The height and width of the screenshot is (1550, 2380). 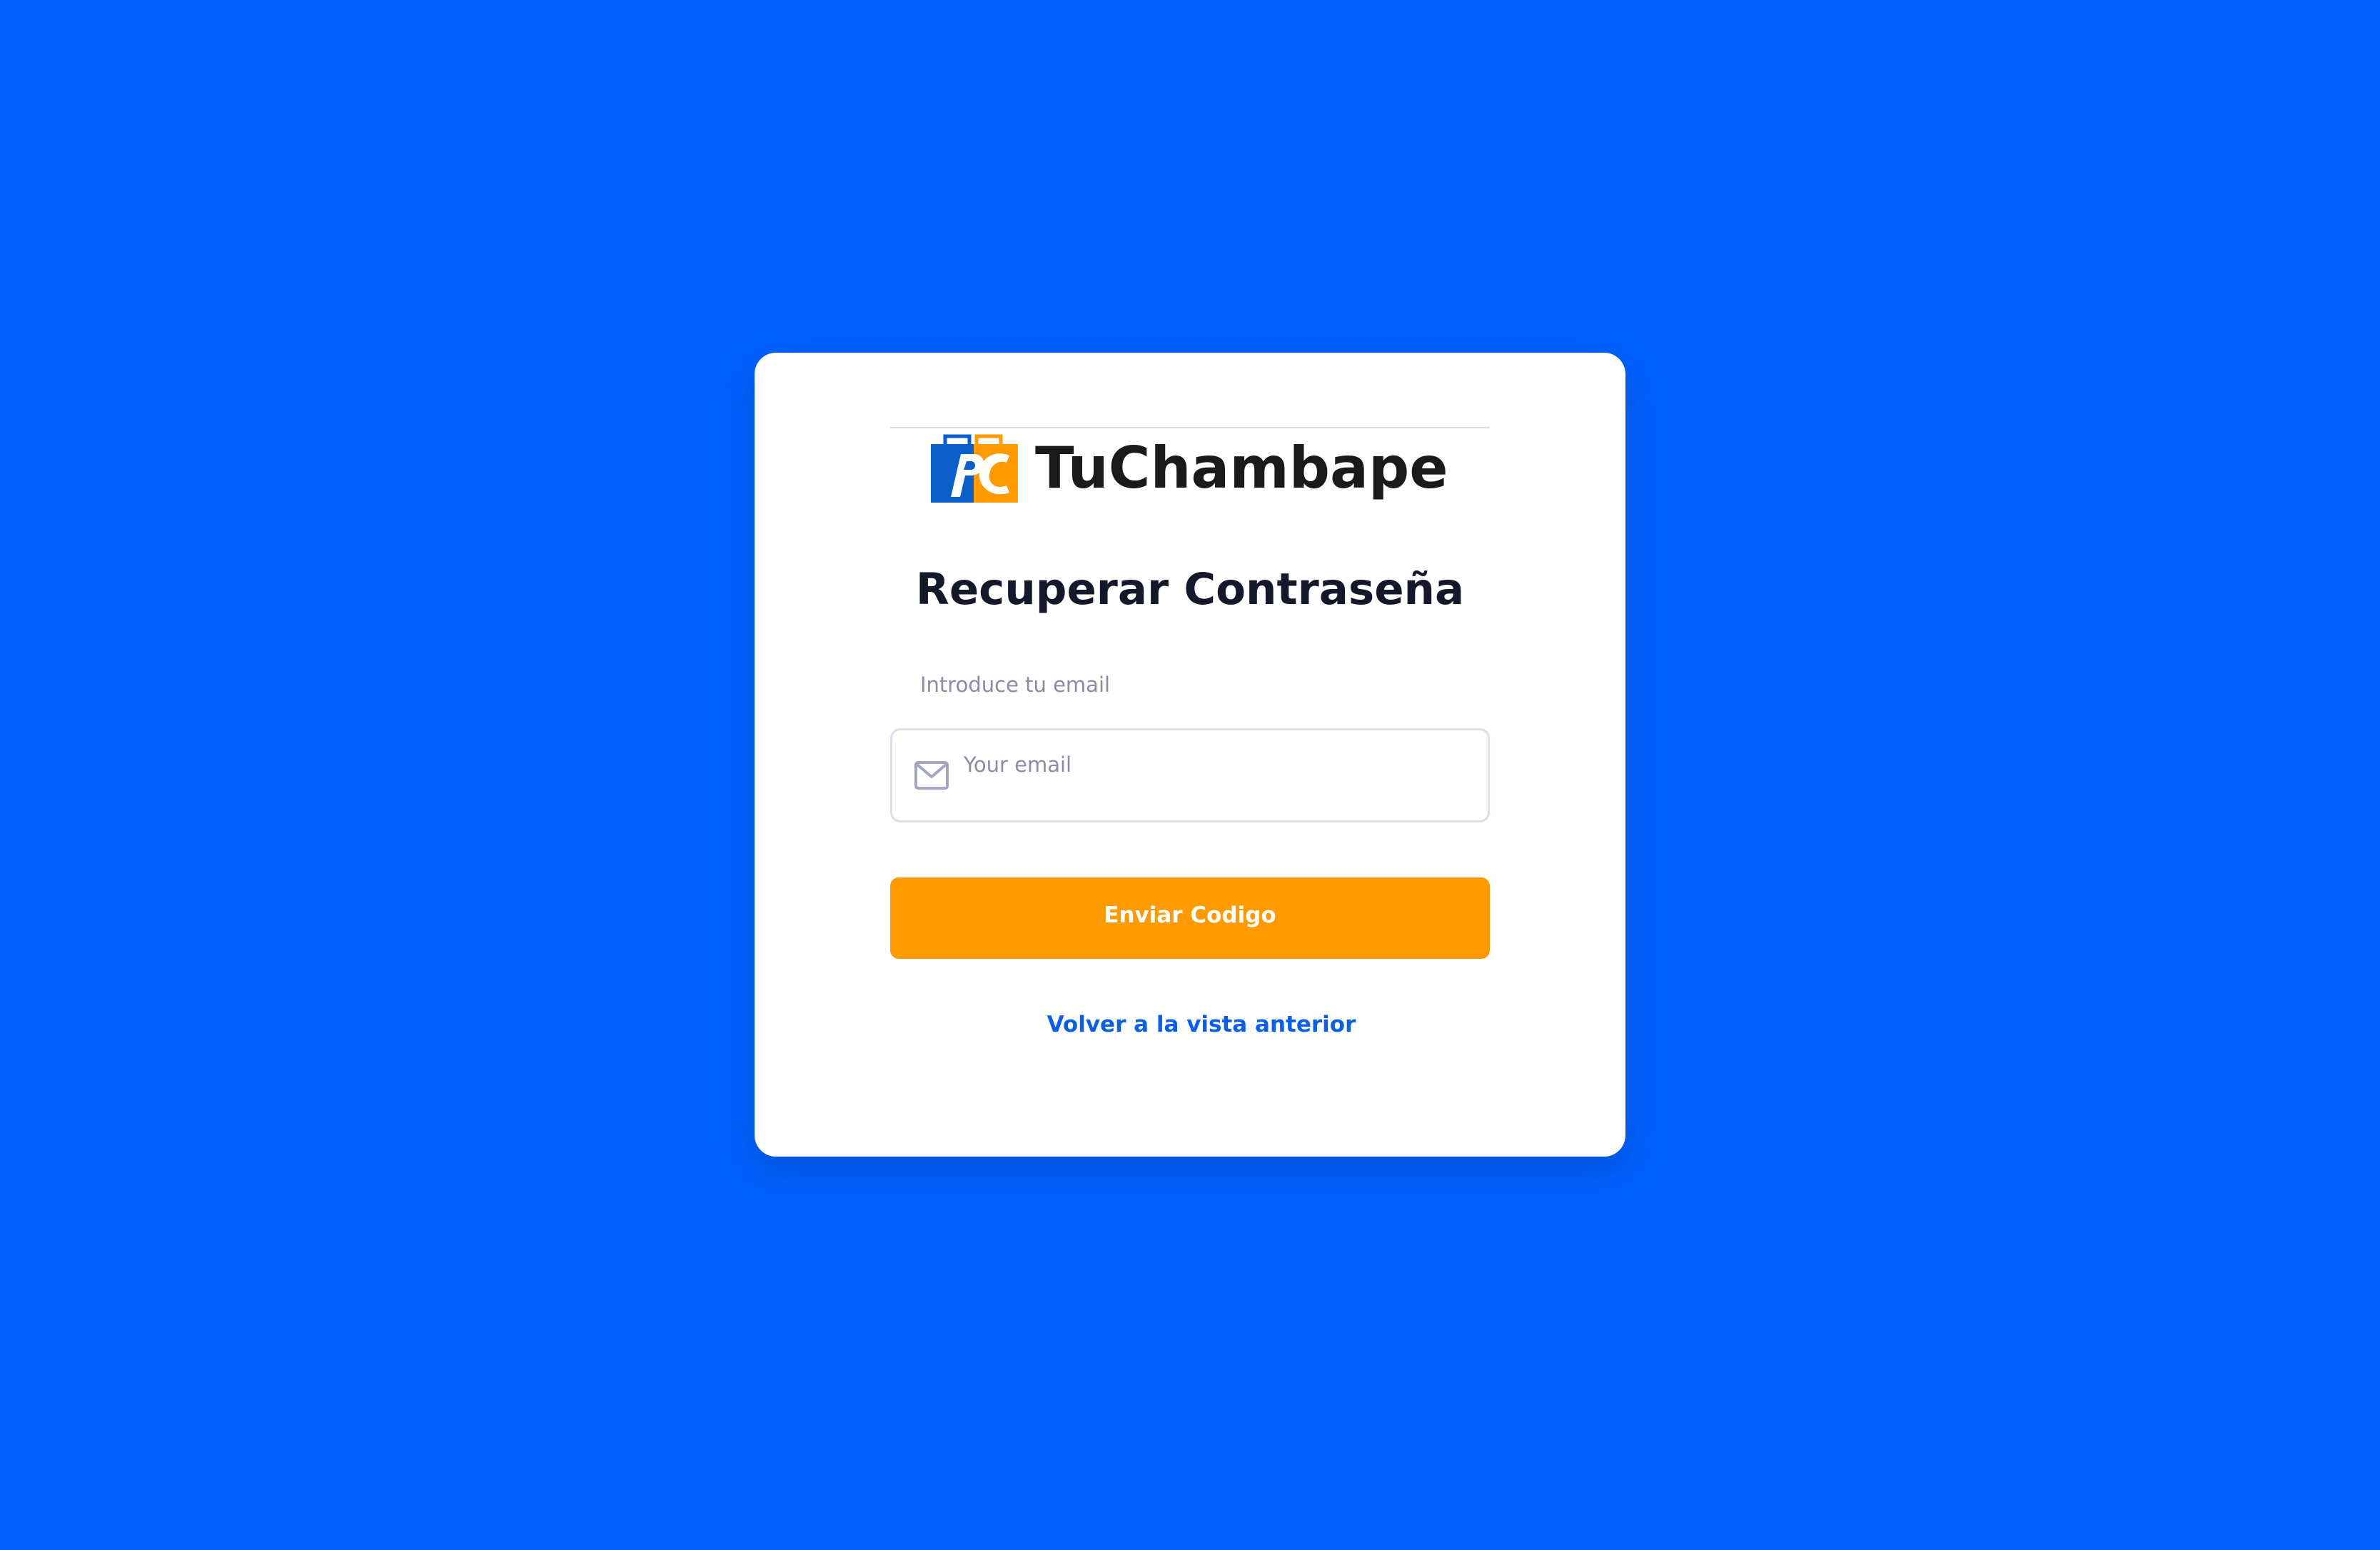 I want to click on email-label: Introduce tu email, so click(x=1015, y=685).